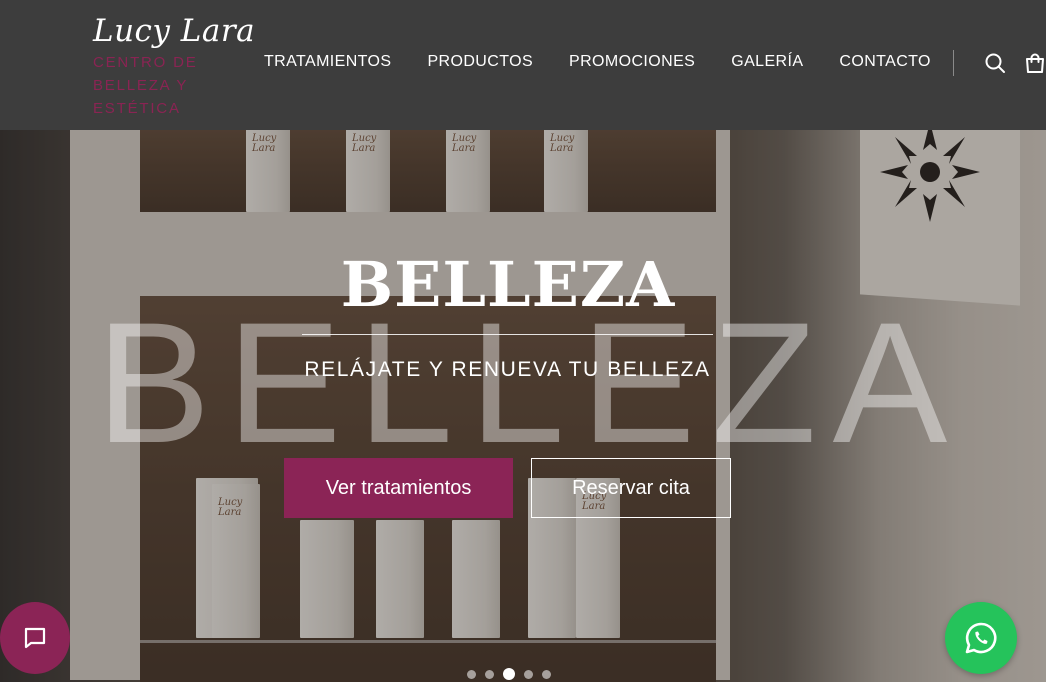 This screenshot has width=1046, height=682. What do you see at coordinates (1035, 63) in the screenshot?
I see `cart-icon` at bounding box center [1035, 63].